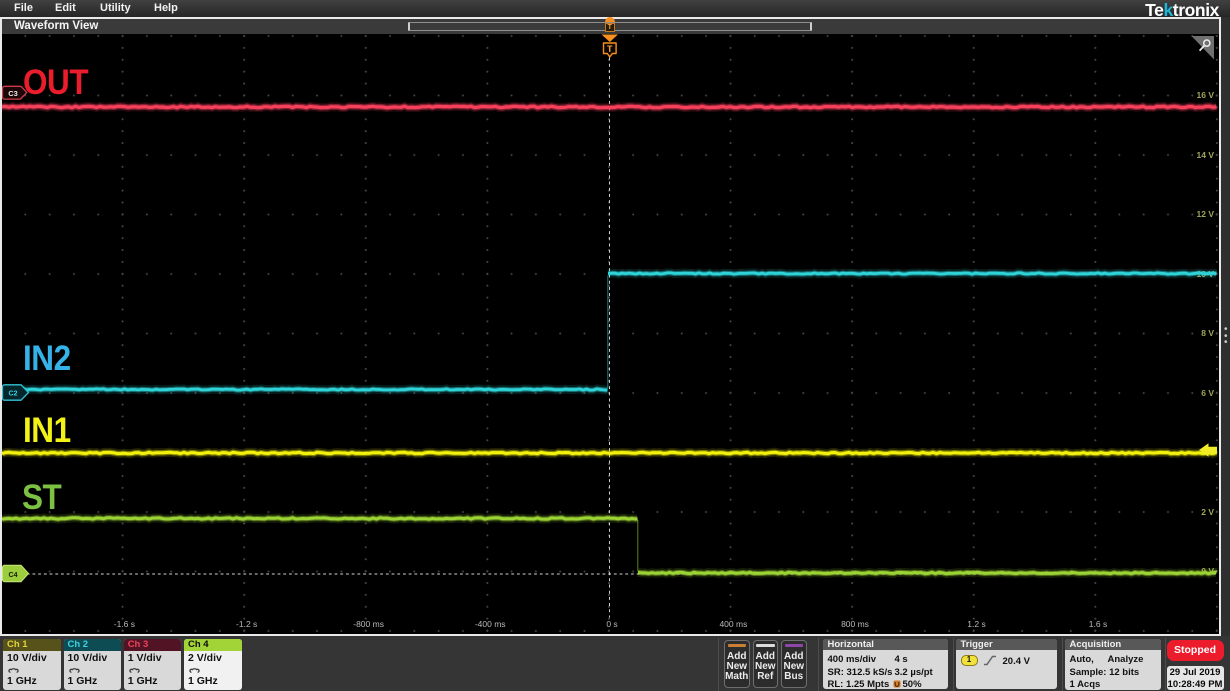 The image size is (1230, 691). I want to click on svg-text: C3, so click(13, 93).